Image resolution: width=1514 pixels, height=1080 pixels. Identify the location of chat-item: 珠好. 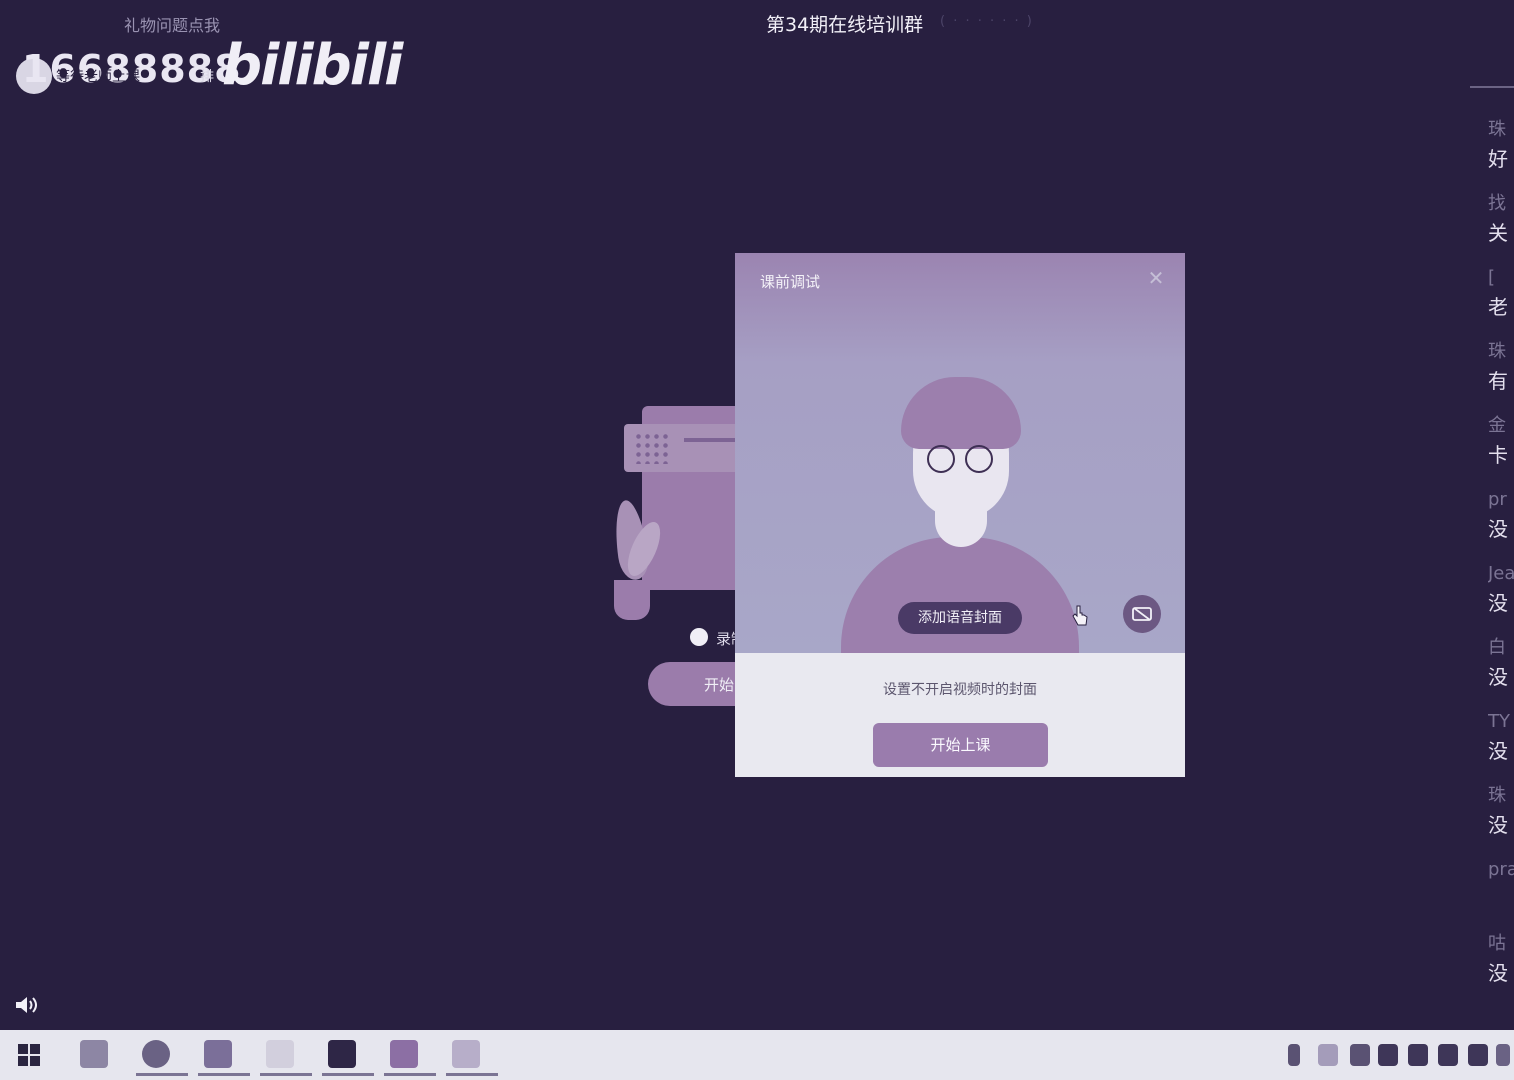
(1501, 153).